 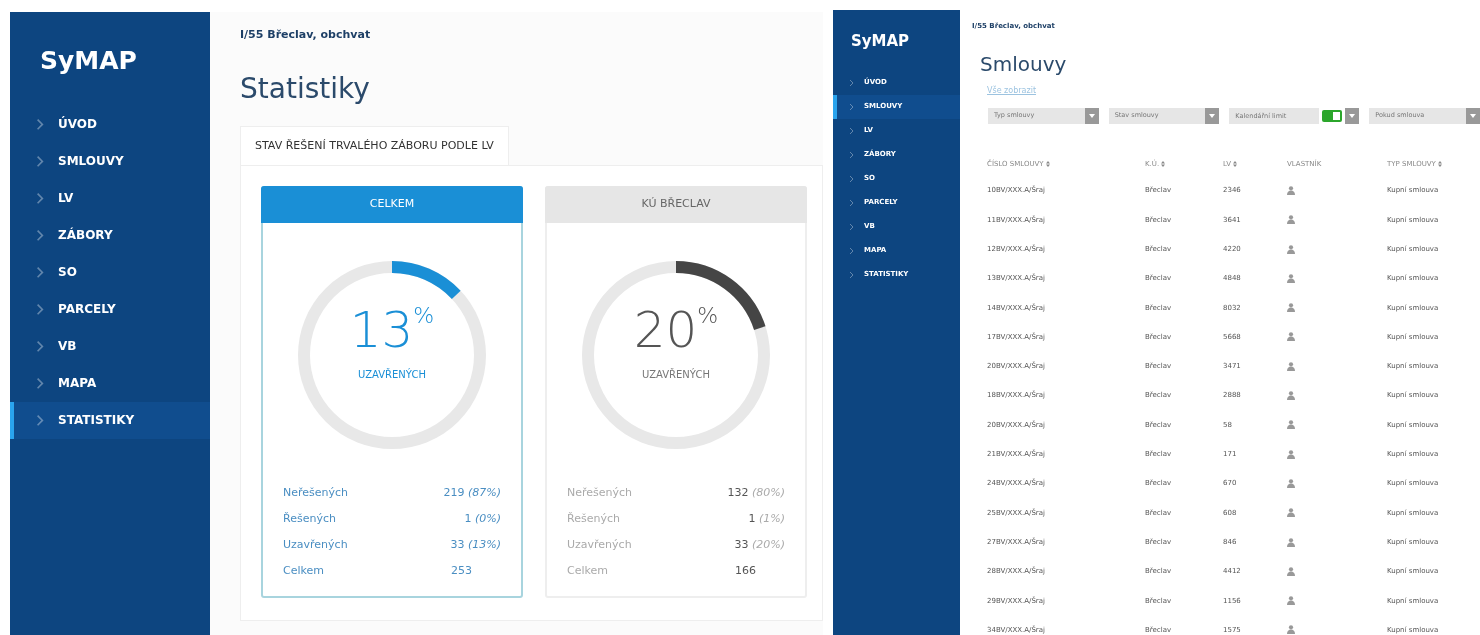 What do you see at coordinates (306, 35) in the screenshot?
I see `breadcrumb: I/55 Břeclav, obchvat` at bounding box center [306, 35].